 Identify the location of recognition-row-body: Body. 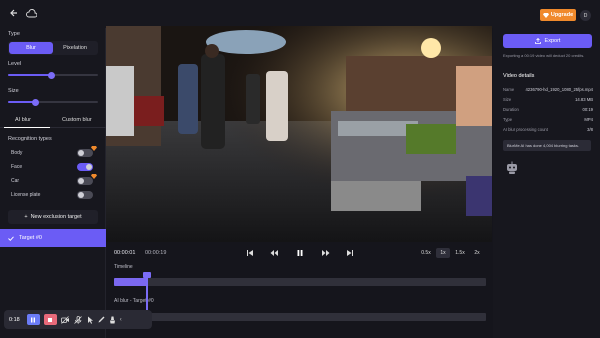
(56, 152).